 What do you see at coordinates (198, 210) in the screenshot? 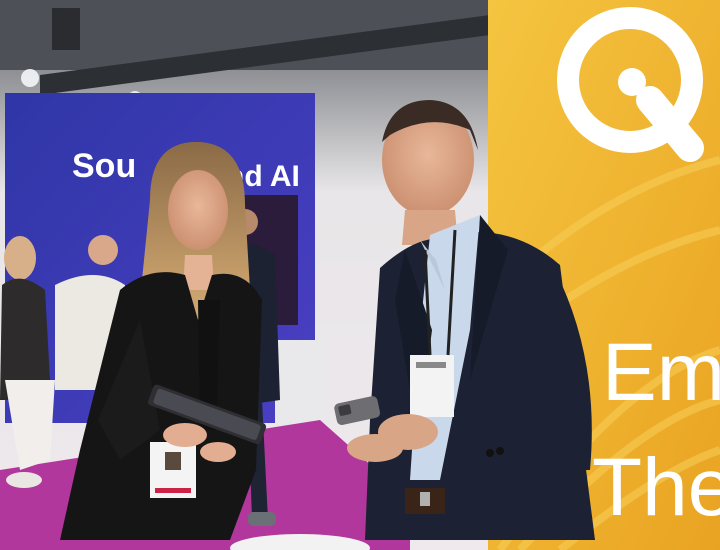
I see `woman-face` at bounding box center [198, 210].